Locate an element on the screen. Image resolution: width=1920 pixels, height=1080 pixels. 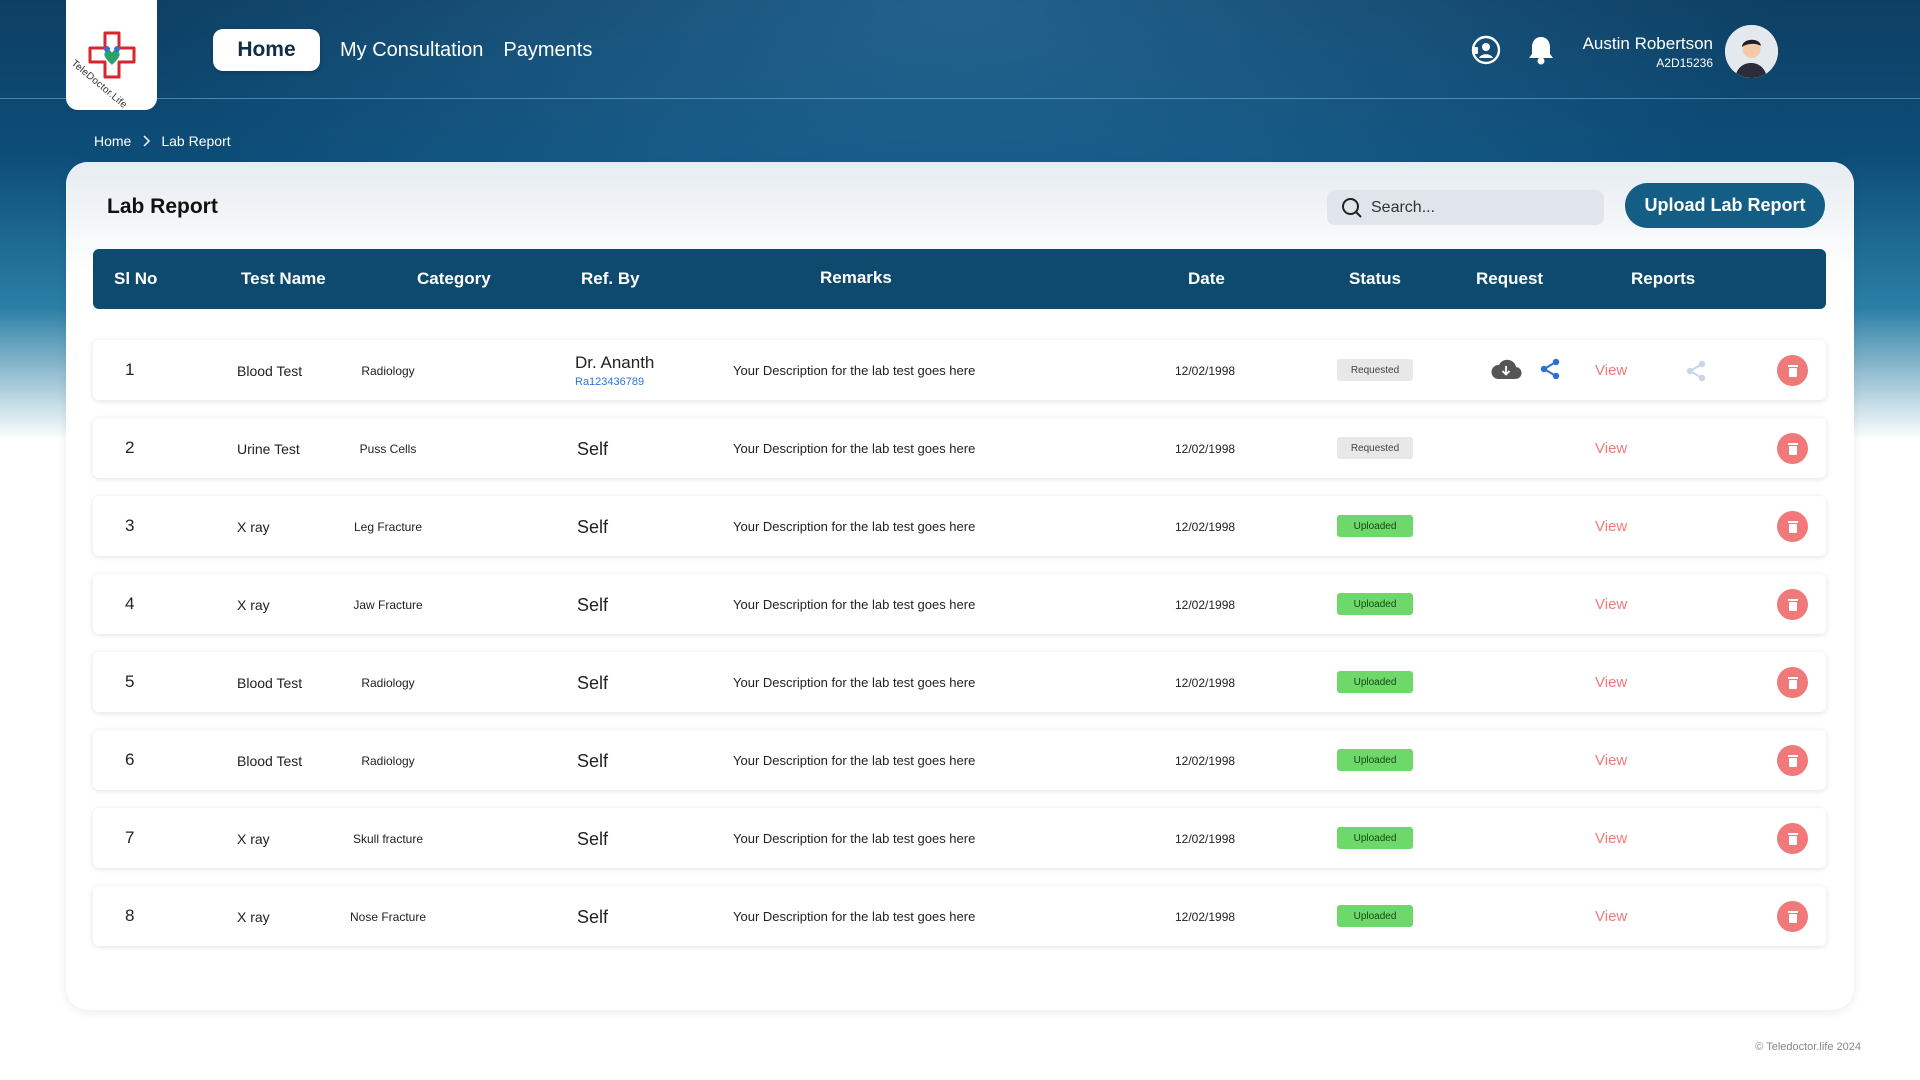
breadcrumb-current: Lab Report is located at coordinates (196, 141).